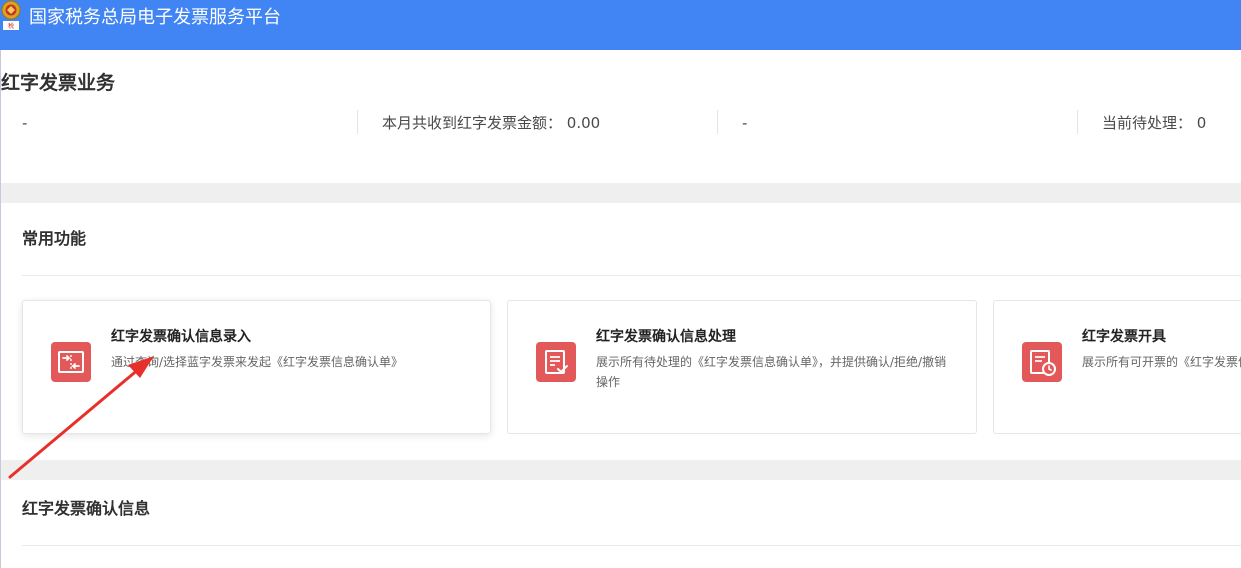  I want to click on stat-monthly-red-invoice-amount: 本月共收到红字发票金额： 0.00, so click(491, 123).